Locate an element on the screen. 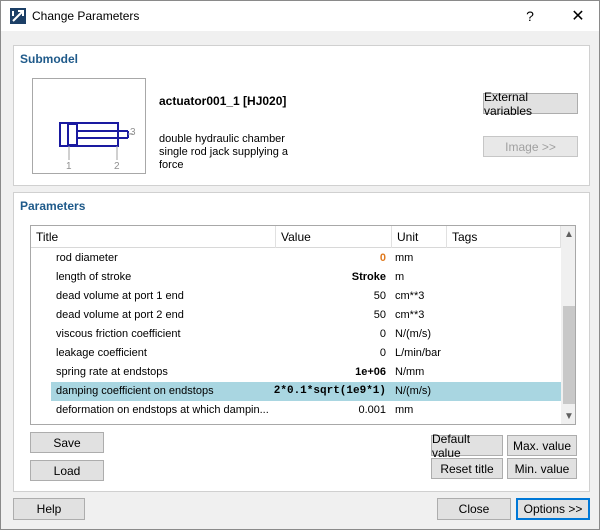 The width and height of the screenshot is (600, 530). table-row: dead volume at port 1 end 50 cm**3 is located at coordinates (306, 296).